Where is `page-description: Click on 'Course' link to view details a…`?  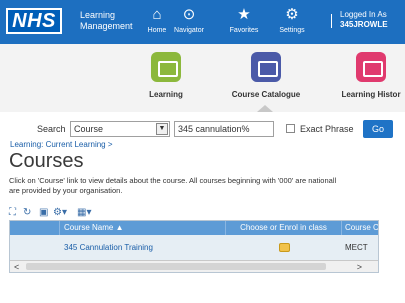 page-description: Click on 'Course' link to view details a… is located at coordinates (173, 185).